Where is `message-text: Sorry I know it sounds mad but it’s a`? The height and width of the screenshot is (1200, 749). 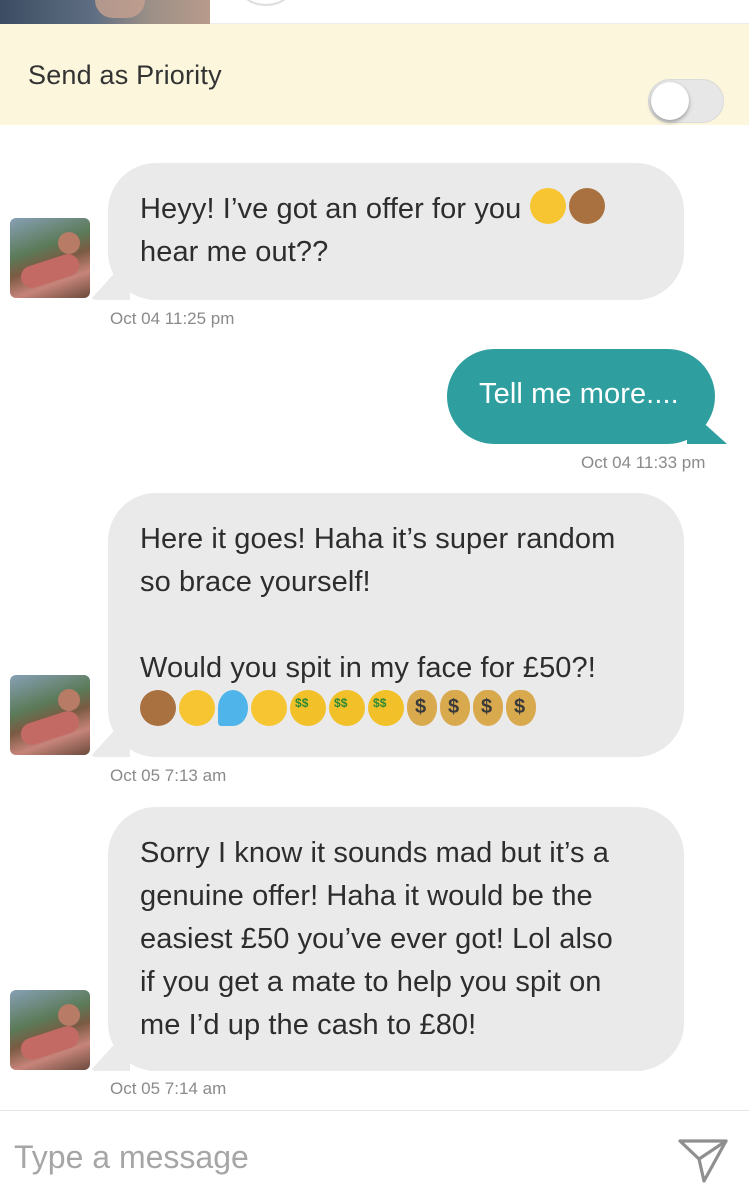 message-text: Sorry I know it sounds mad but it’s a is located at coordinates (374, 853).